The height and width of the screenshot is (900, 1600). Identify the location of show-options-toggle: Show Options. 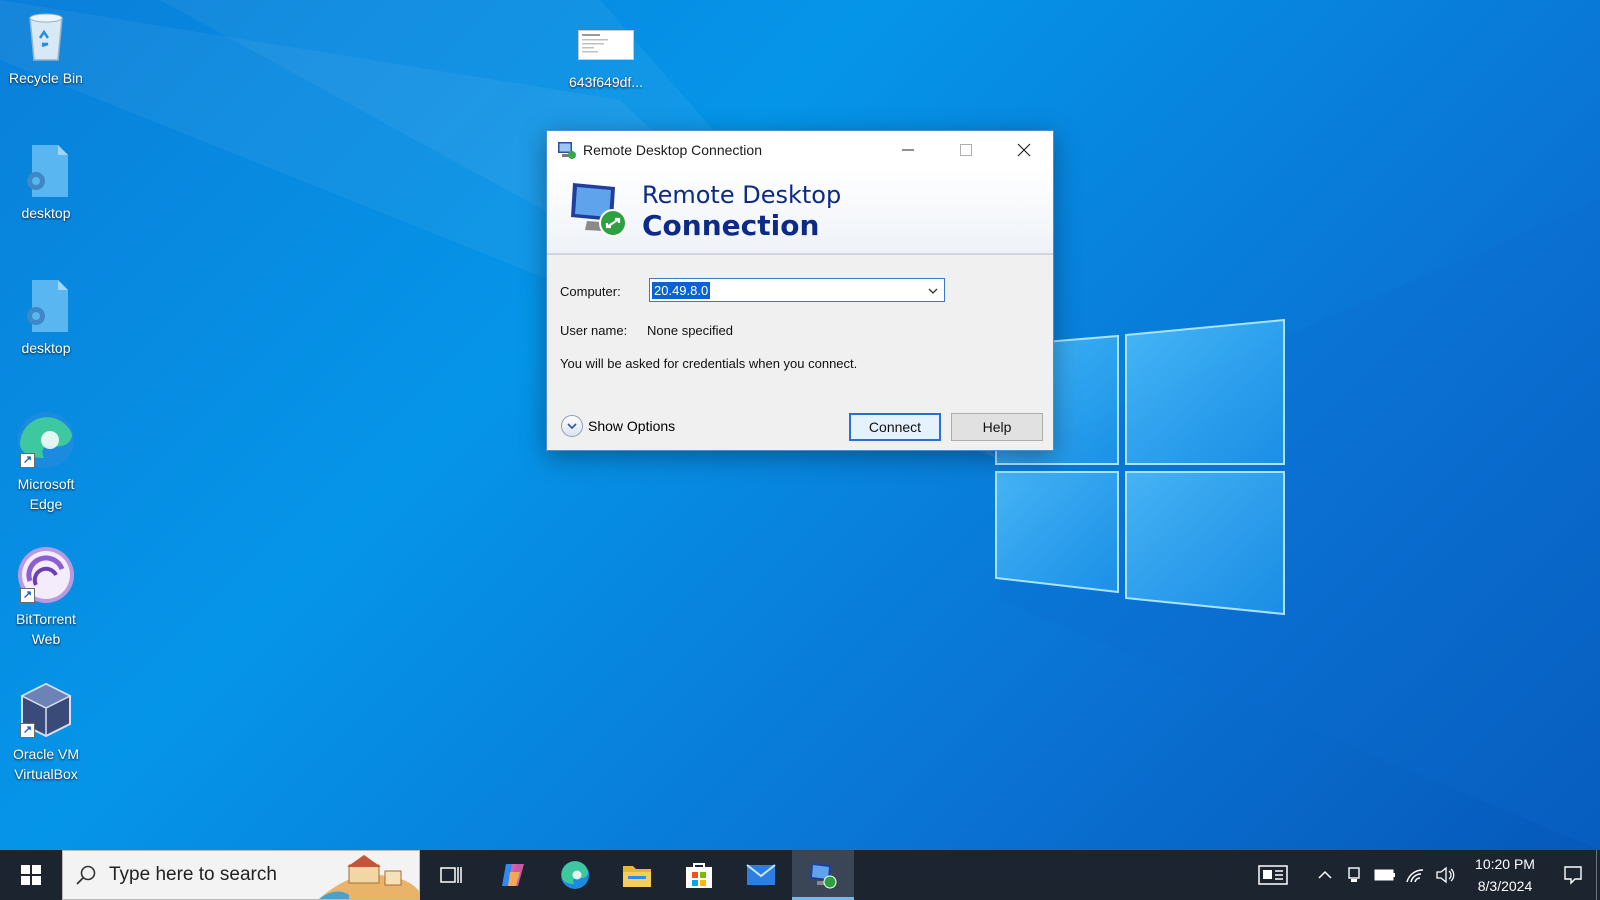
(618, 426).